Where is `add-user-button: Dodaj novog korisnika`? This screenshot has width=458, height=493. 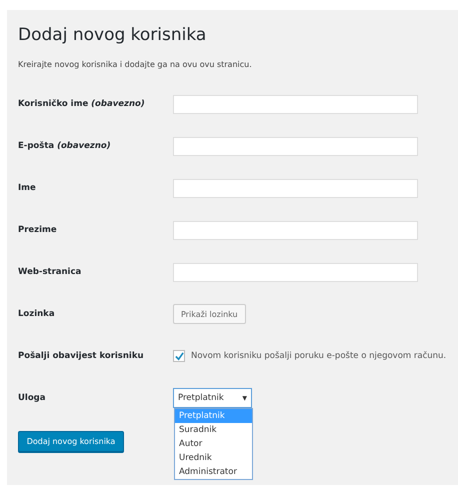 add-user-button: Dodaj novog korisnika is located at coordinates (71, 441).